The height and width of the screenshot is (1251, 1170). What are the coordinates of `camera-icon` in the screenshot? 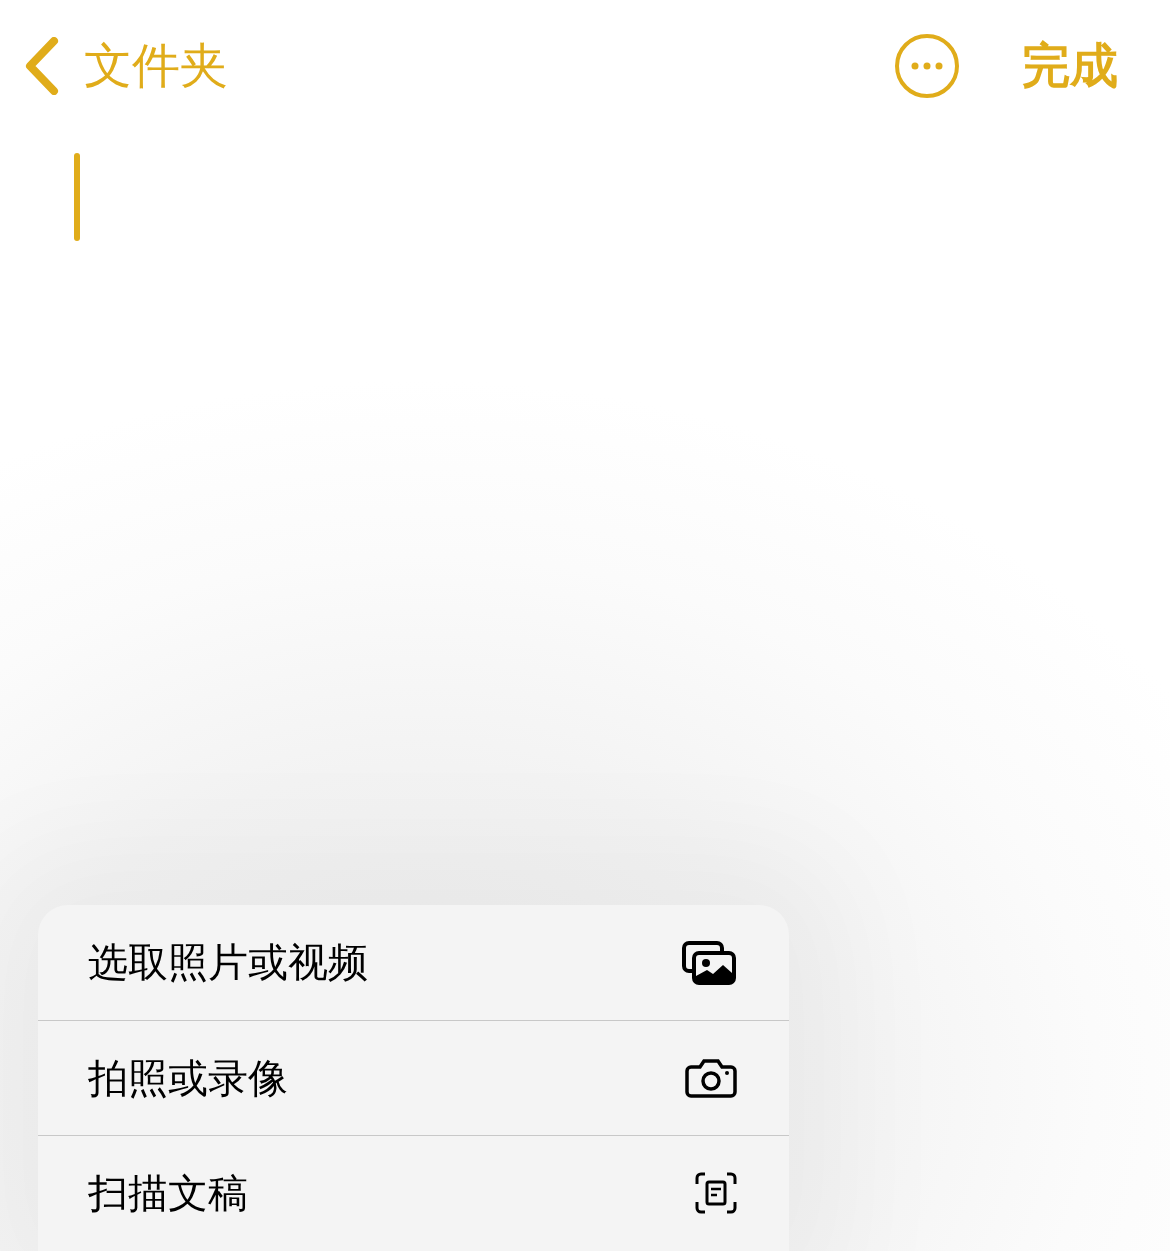 It's located at (711, 1078).